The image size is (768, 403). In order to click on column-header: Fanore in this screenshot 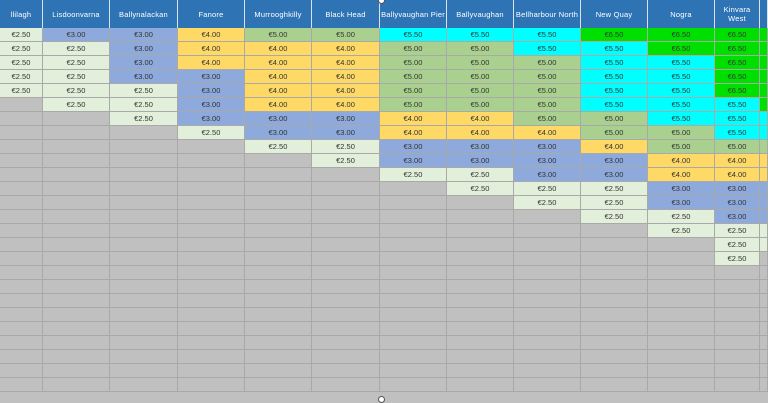, I will do `click(211, 14)`.